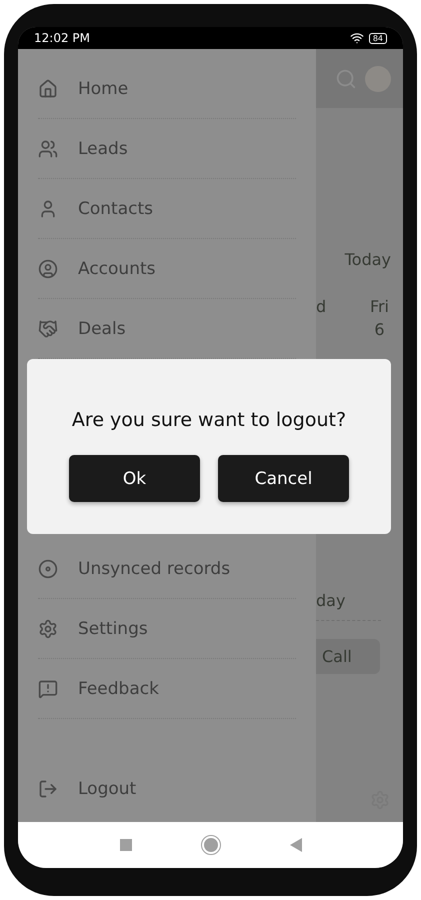 The image size is (421, 900). Describe the element at coordinates (48, 628) in the screenshot. I see `settings-icon` at that location.